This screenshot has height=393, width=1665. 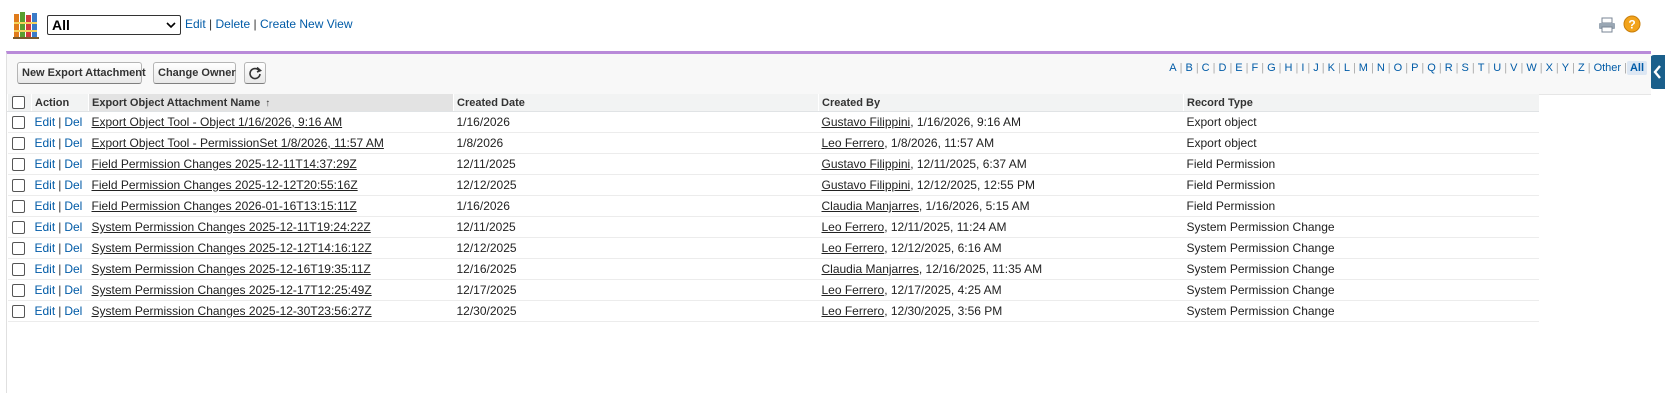 What do you see at coordinates (1531, 68) in the screenshot?
I see `alpha-filter-w: W` at bounding box center [1531, 68].